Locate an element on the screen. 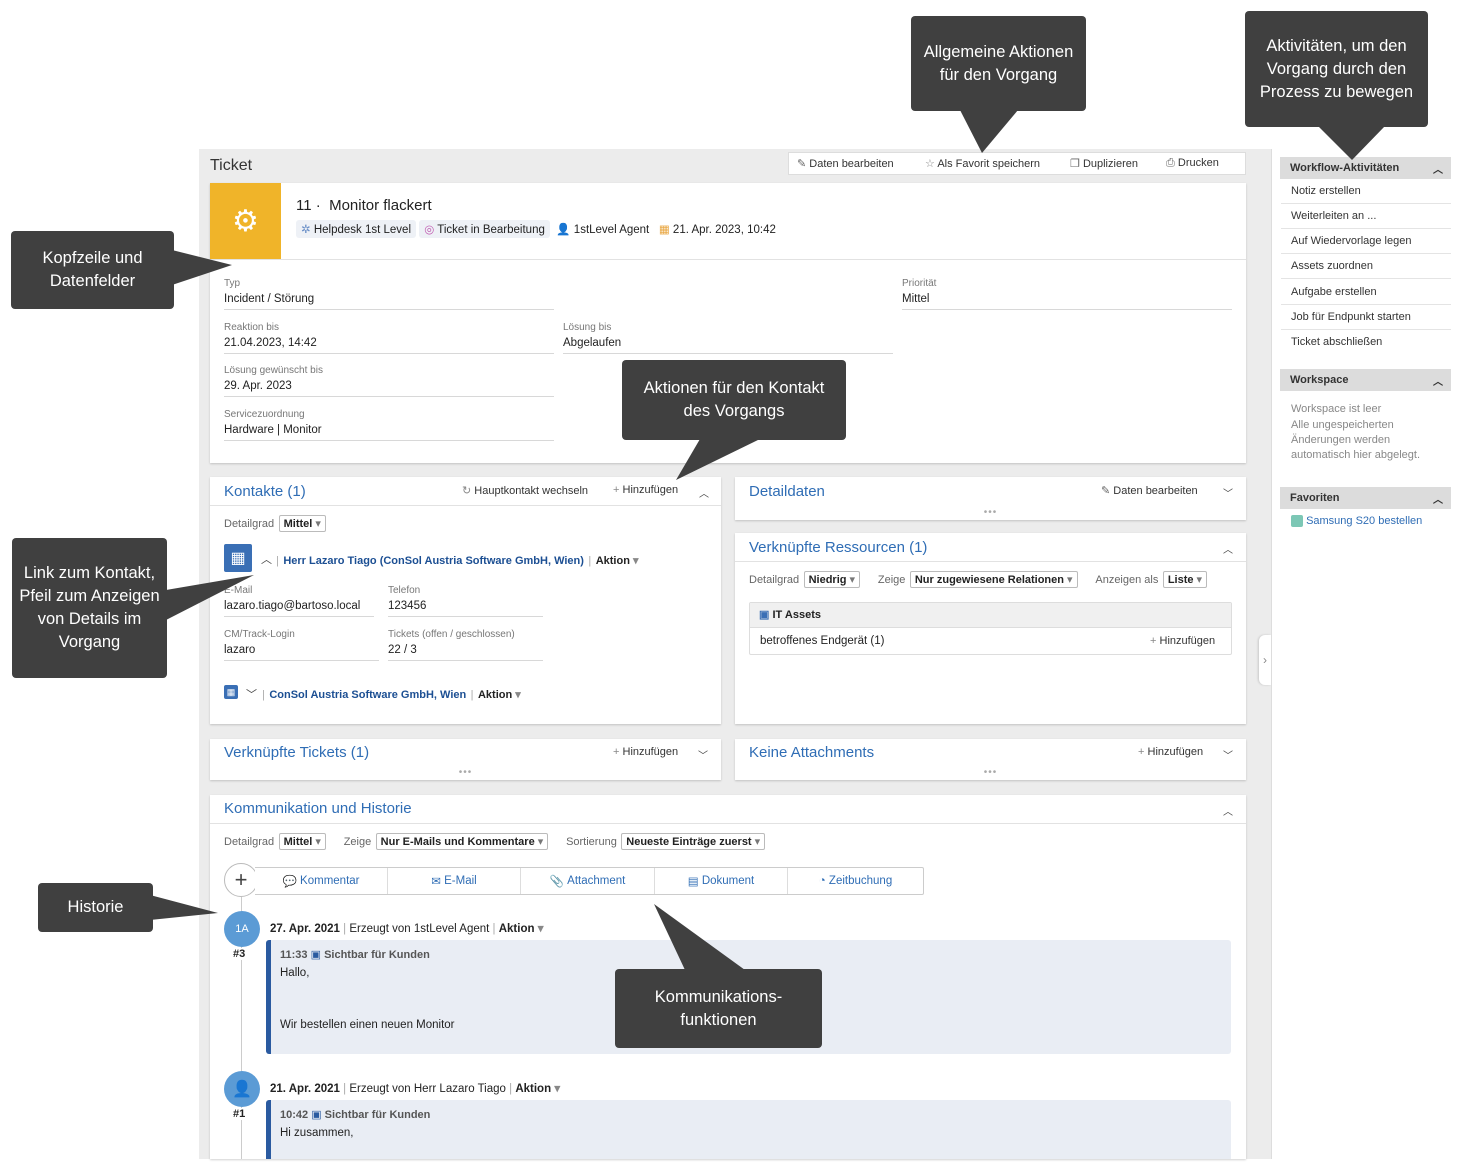 Image resolution: width=1466 pixels, height=1170 pixels. callout-pointer-kontakt is located at coordinates (718, 459).